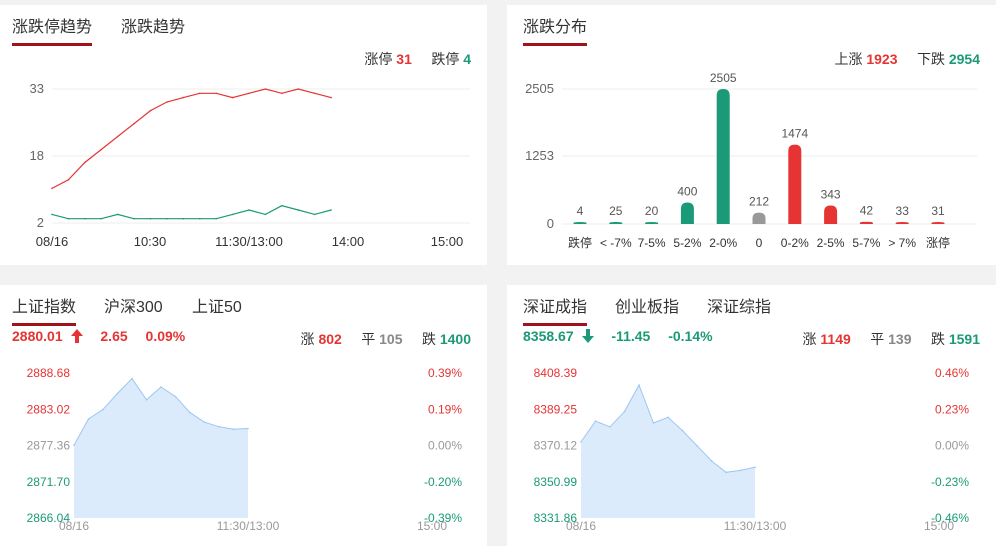 This screenshot has height=546, width=996. What do you see at coordinates (795, 243) in the screenshot?
I see `category-label: 0-2%` at bounding box center [795, 243].